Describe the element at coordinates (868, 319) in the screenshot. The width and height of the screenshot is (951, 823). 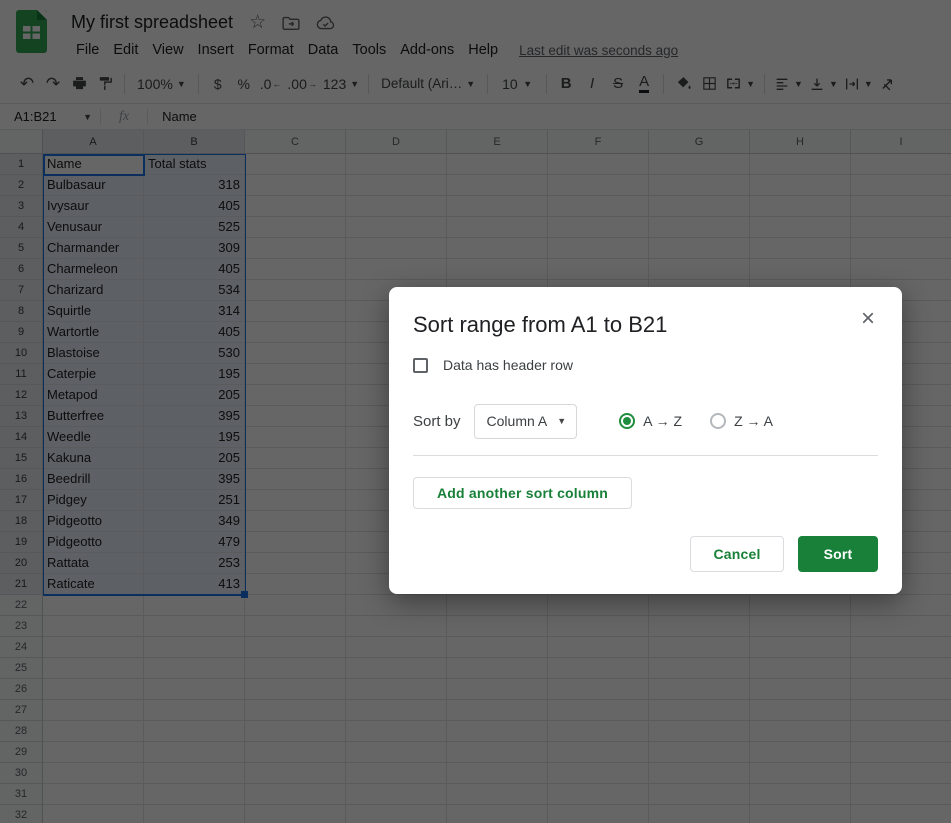
I see `close-icon: ×` at that location.